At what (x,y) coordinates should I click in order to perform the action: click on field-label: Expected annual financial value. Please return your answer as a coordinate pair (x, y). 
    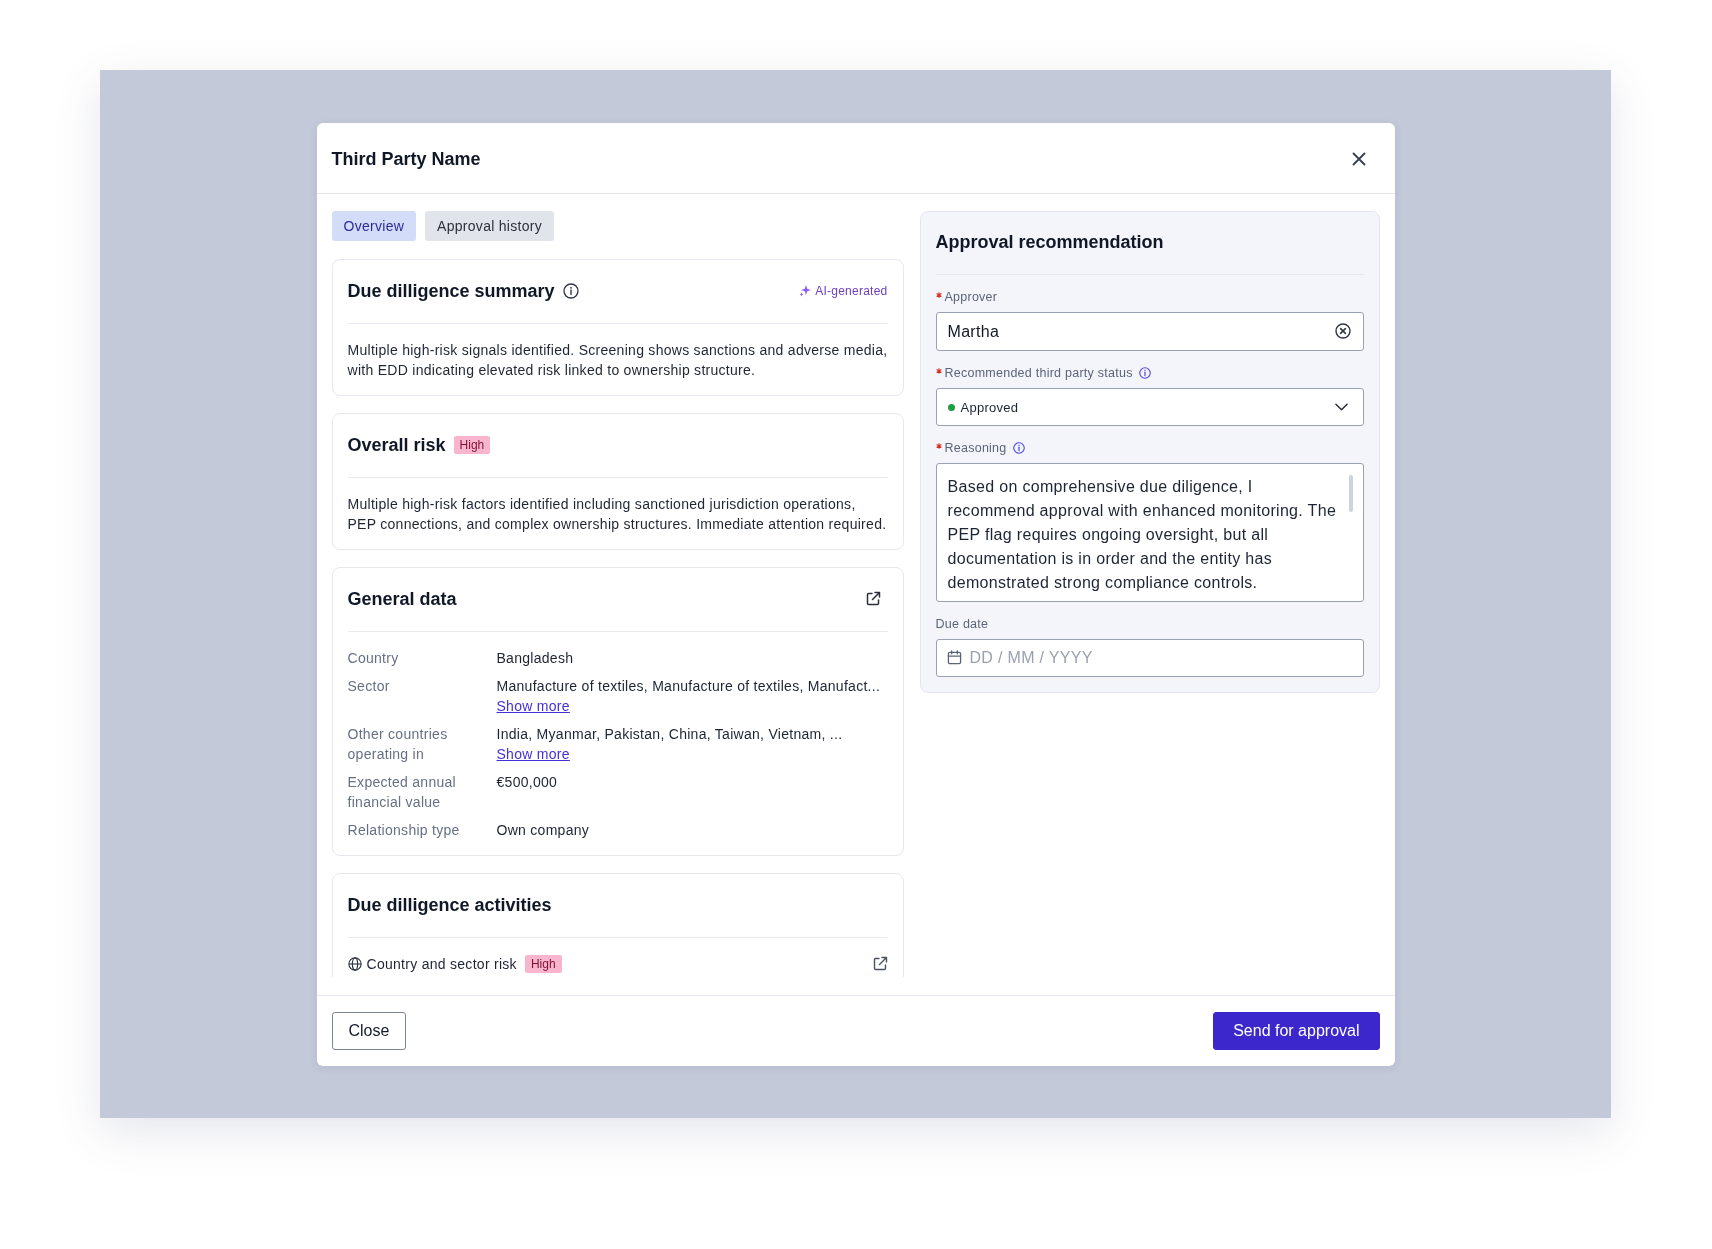
    Looking at the image, I should click on (402, 792).